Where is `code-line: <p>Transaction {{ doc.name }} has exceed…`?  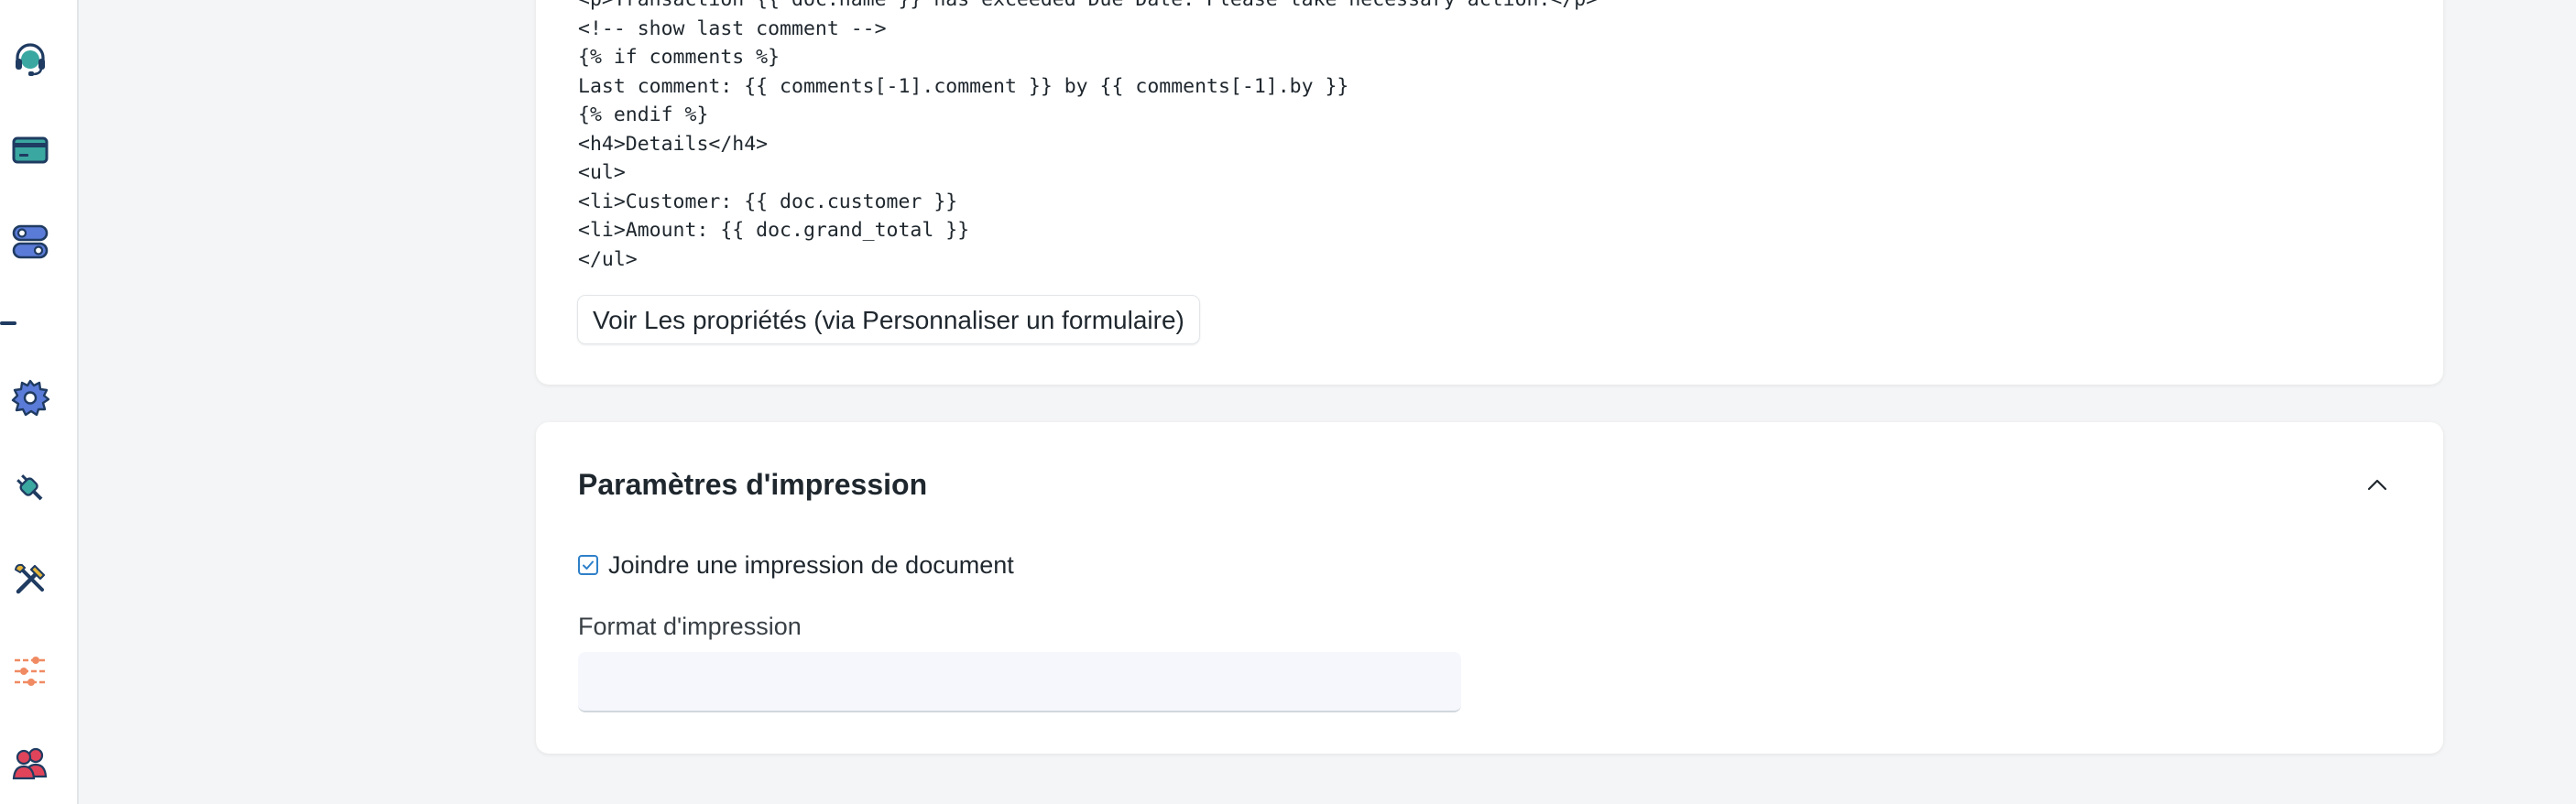
code-line: <p>Transaction {{ doc.name }} has exceed… is located at coordinates (1088, 7).